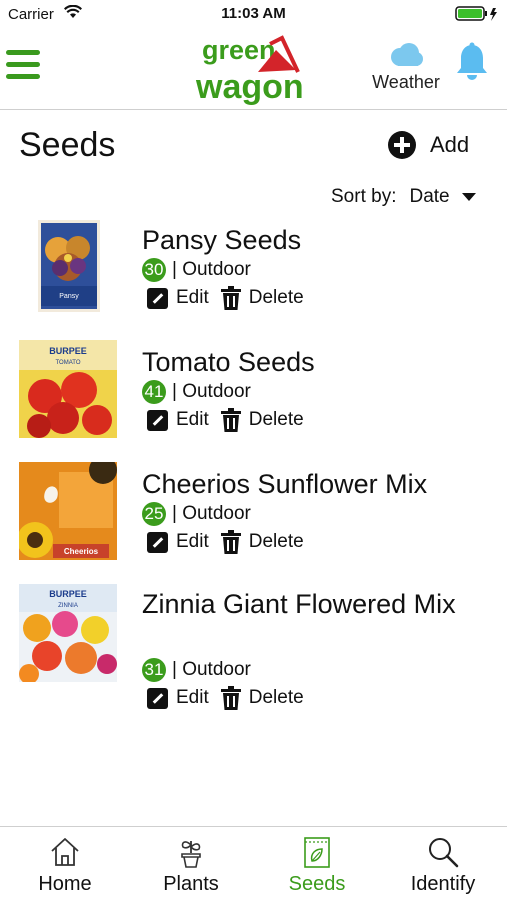 The image size is (507, 900). Describe the element at coordinates (67, 145) in the screenshot. I see `page-title: Seeds` at that location.